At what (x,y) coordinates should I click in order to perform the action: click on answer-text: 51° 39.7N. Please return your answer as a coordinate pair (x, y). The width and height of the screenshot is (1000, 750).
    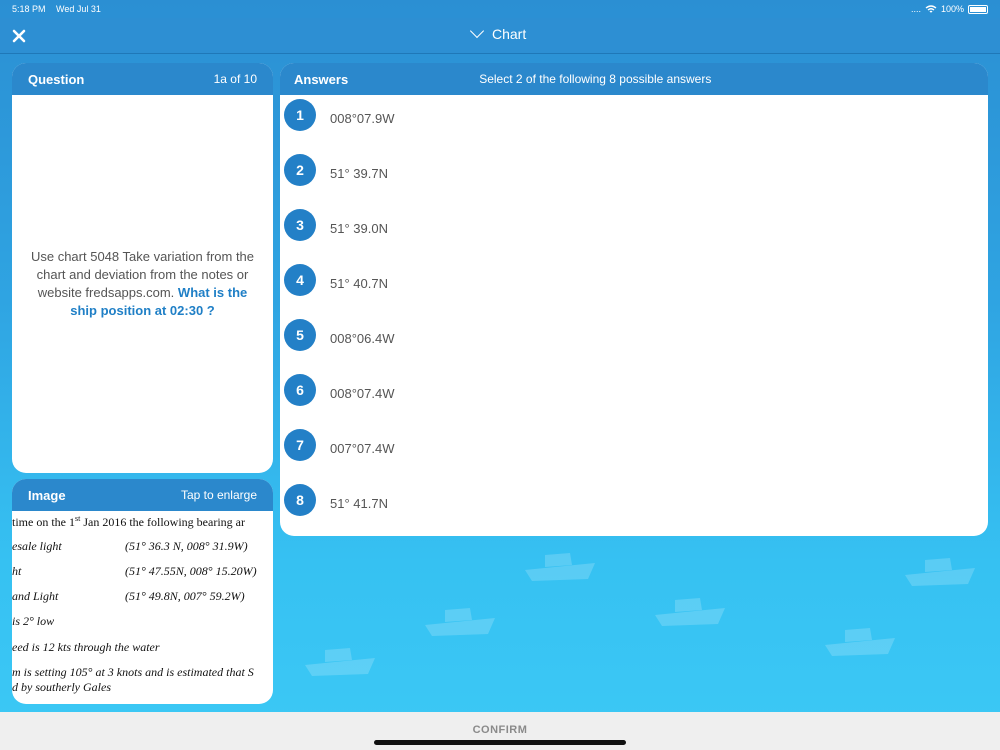
    Looking at the image, I should click on (359, 173).